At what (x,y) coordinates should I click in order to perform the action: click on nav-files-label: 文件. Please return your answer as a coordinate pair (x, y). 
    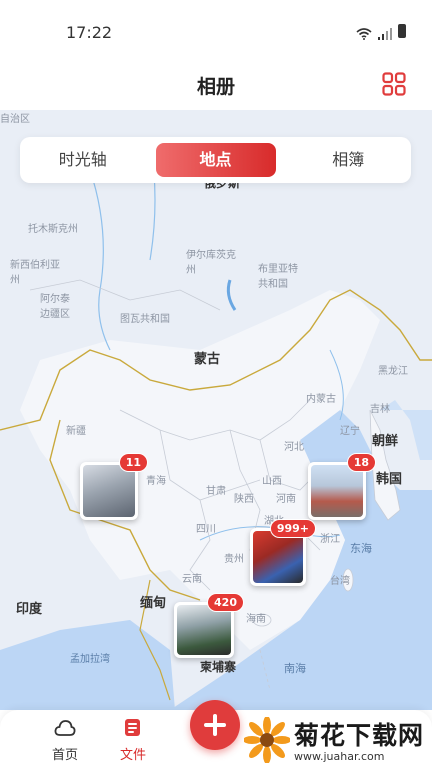
    Looking at the image, I should click on (132, 755).